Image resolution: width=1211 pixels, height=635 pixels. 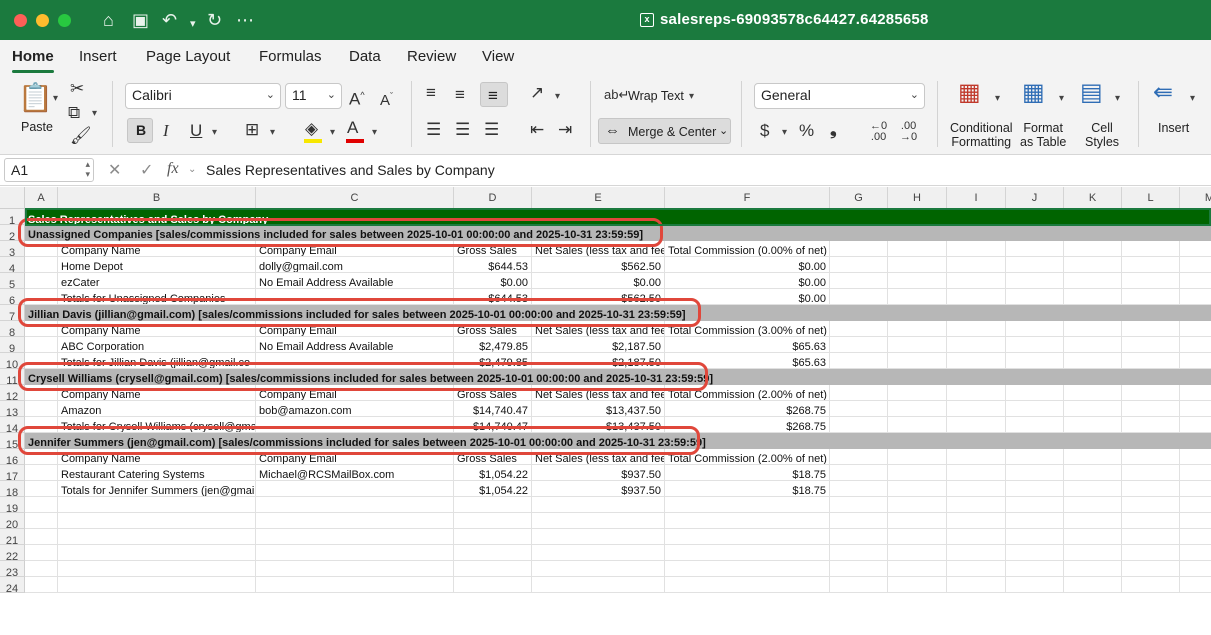 I want to click on row-header-21: 21, so click(x=12, y=538).